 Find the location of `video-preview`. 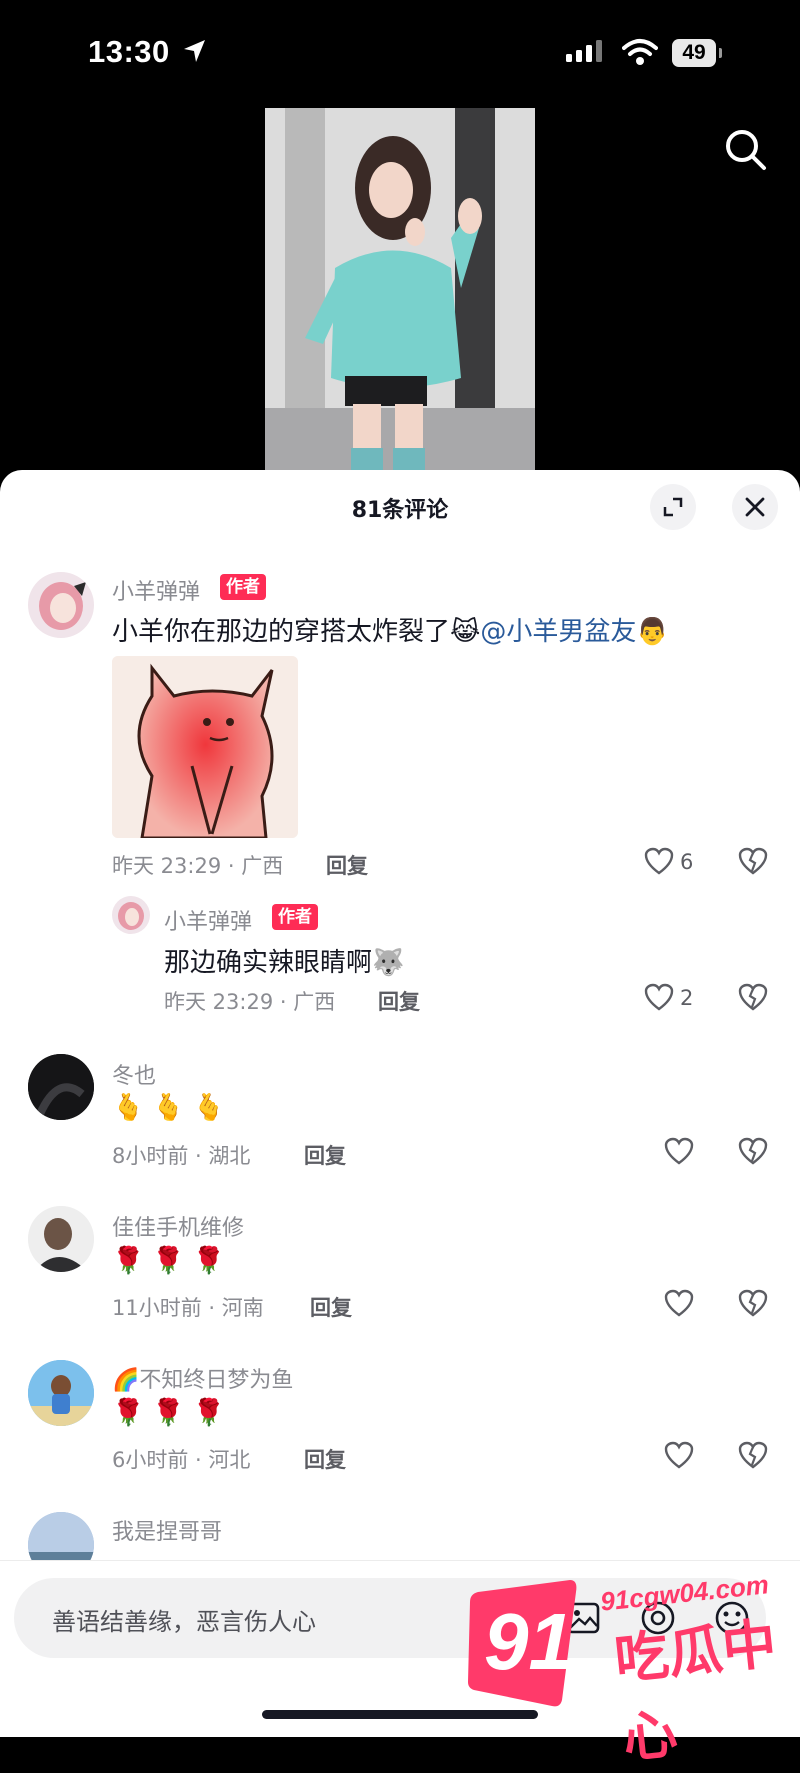

video-preview is located at coordinates (400, 289).